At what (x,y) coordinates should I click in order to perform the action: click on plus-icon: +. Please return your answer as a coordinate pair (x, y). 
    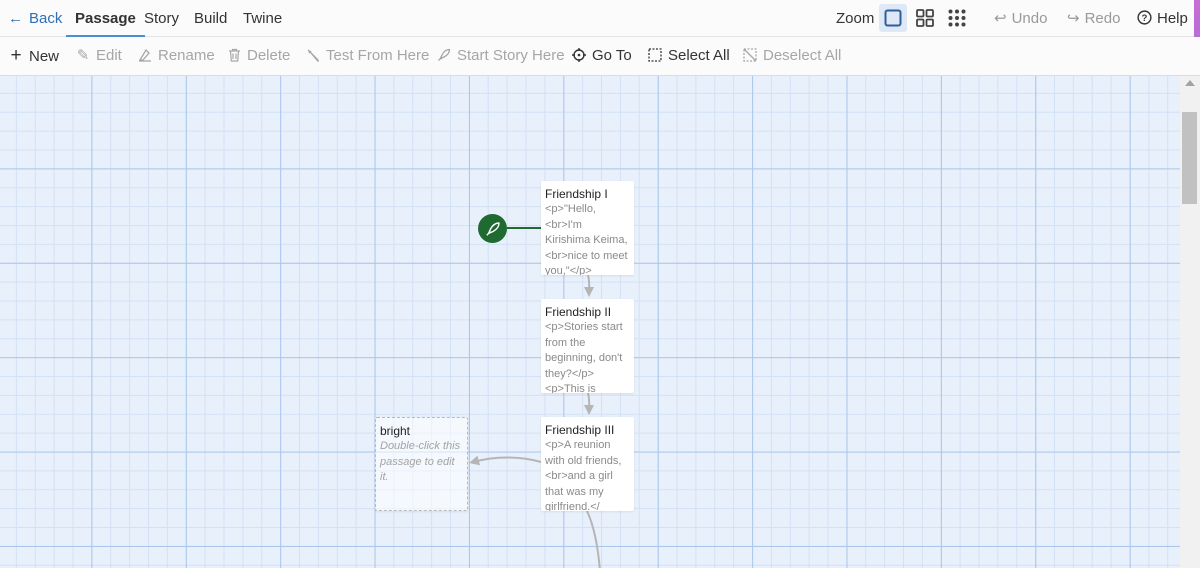
    Looking at the image, I should click on (16, 55).